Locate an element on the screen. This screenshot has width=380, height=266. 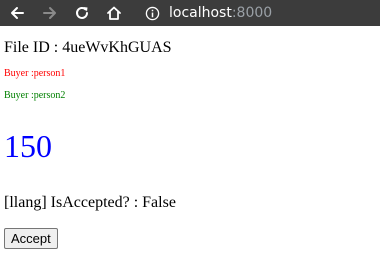
url-port: :8000 is located at coordinates (252, 13).